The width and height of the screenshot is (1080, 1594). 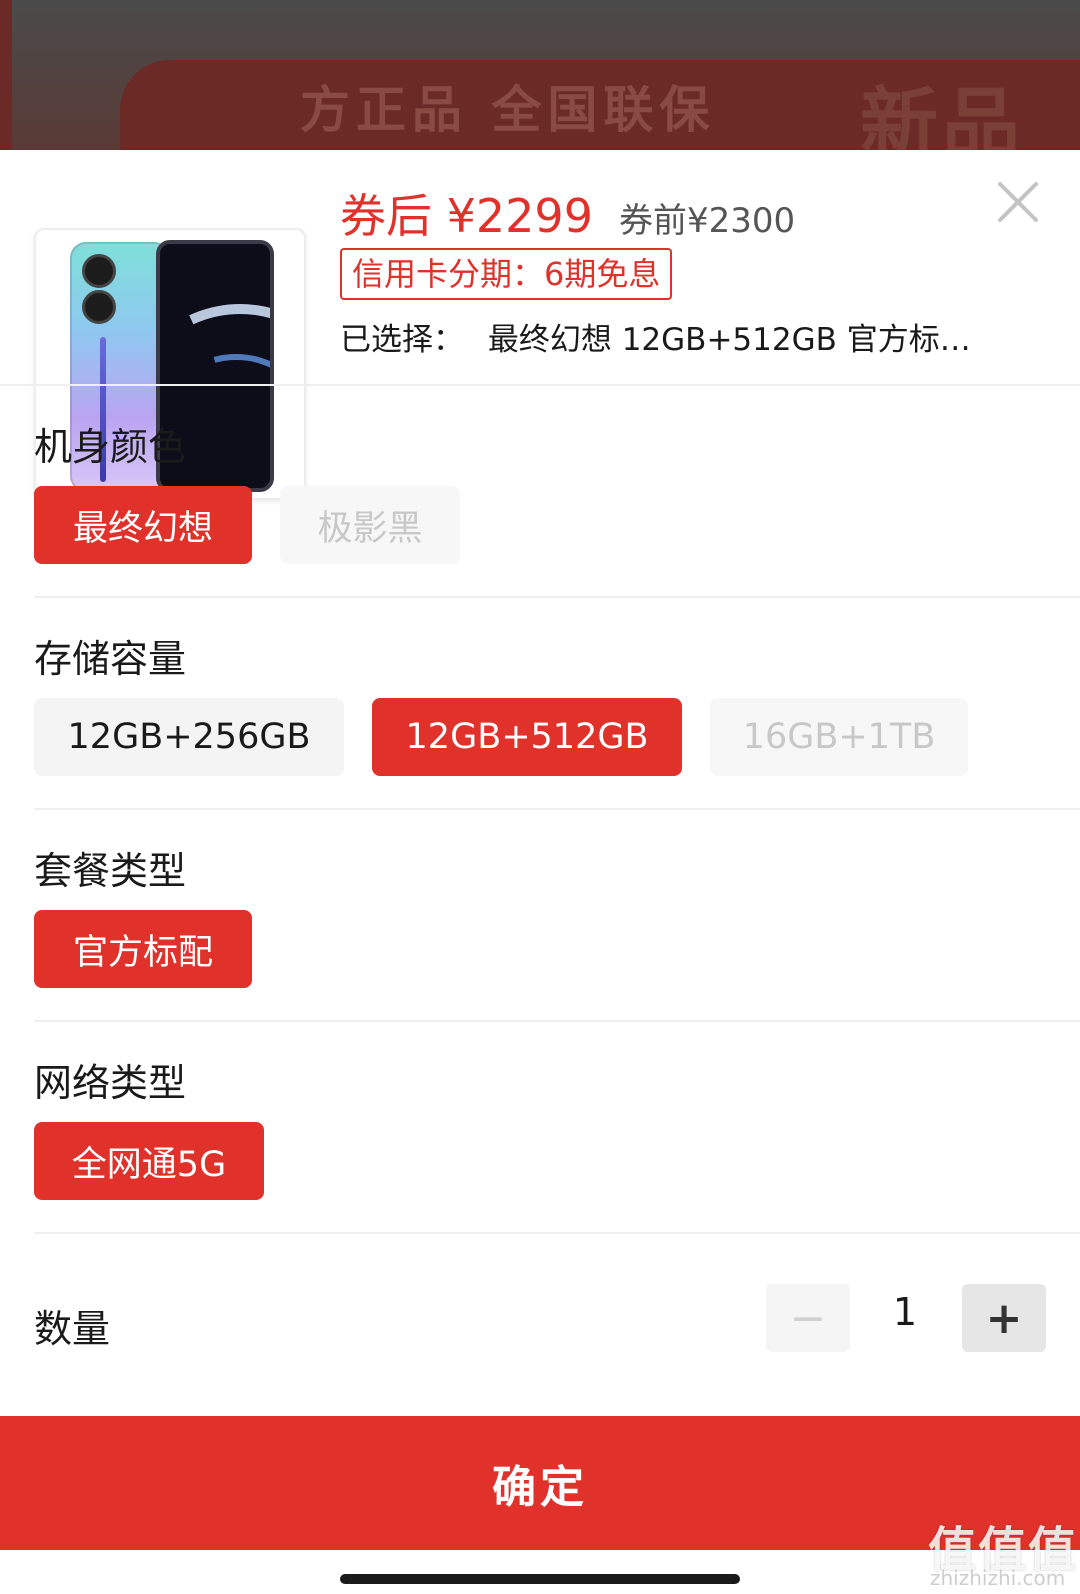 I want to click on quantity-decrement-button: −, so click(x=808, y=1318).